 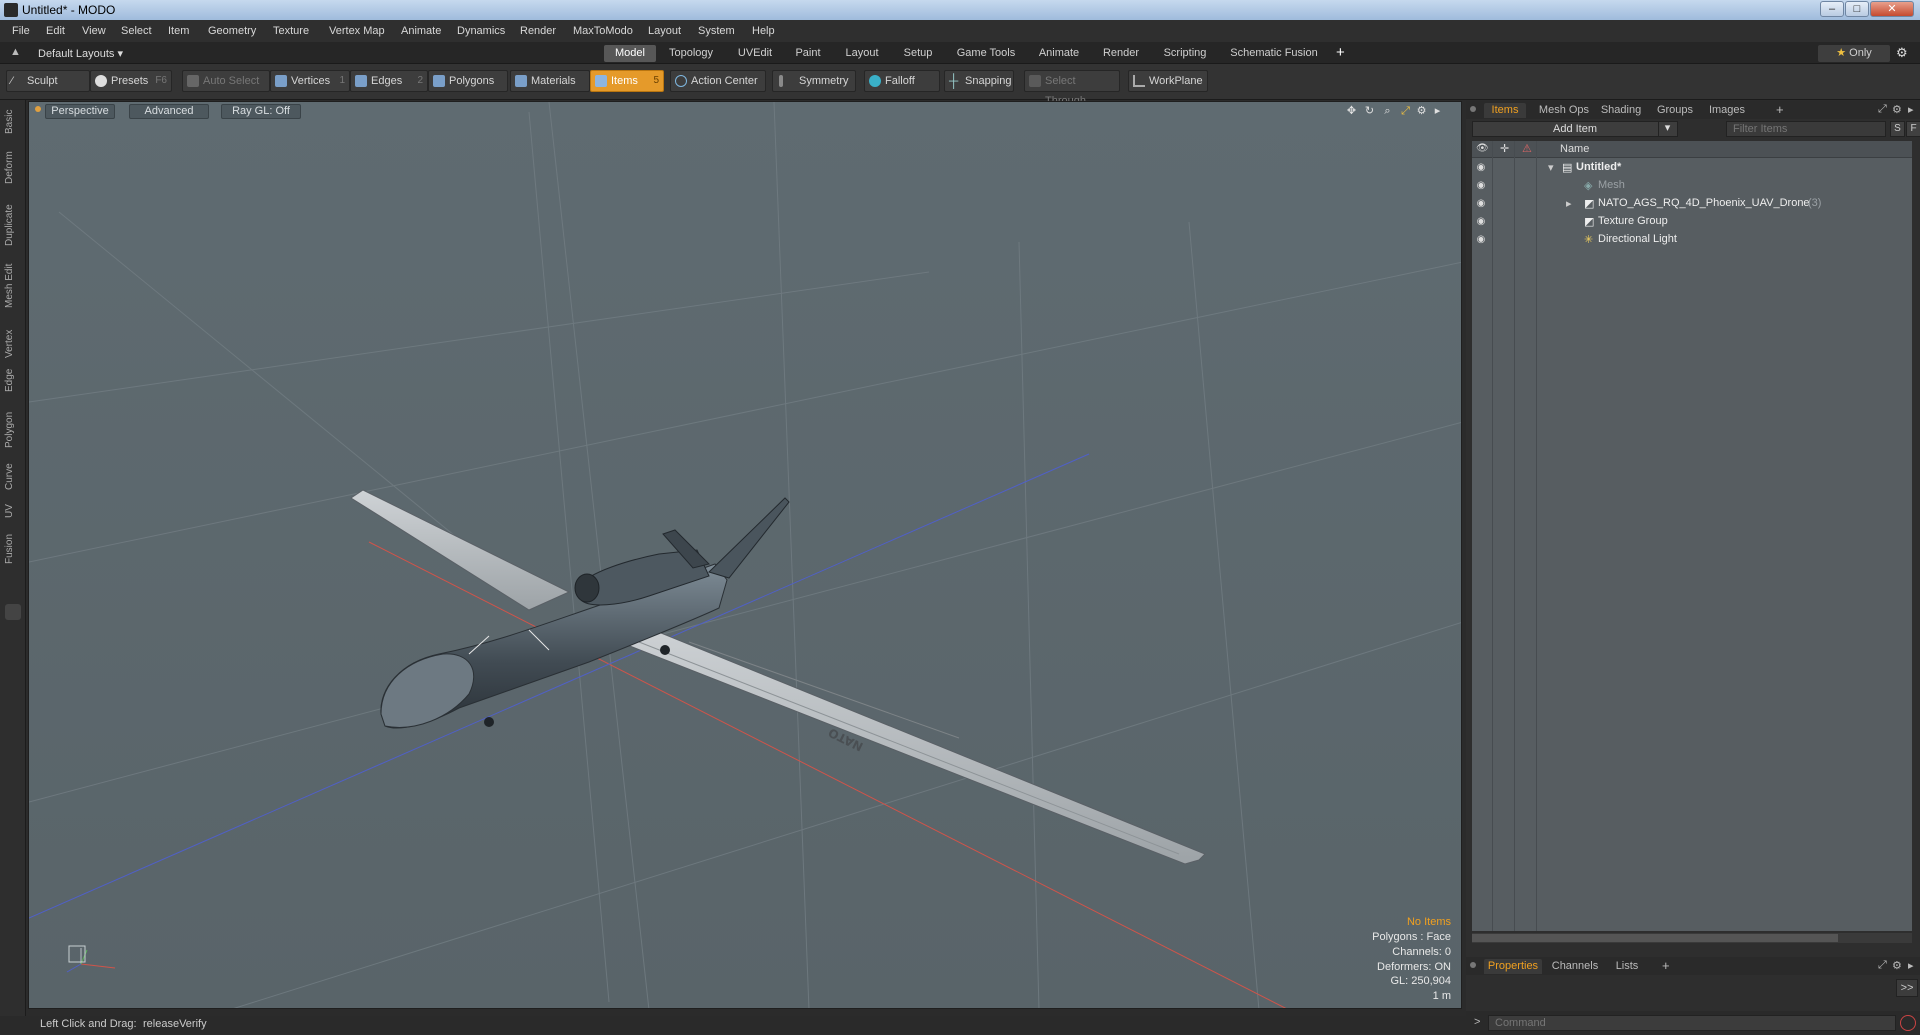 I want to click on add-item-button: Add Item, so click(x=1575, y=129).